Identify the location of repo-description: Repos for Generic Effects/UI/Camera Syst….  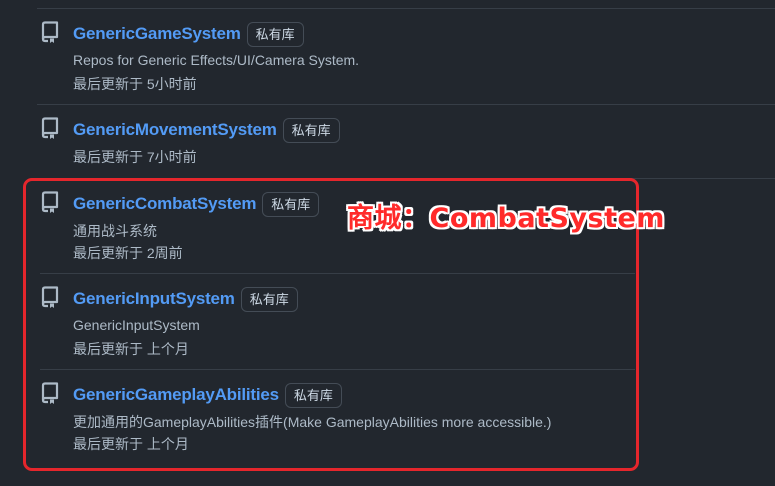
(216, 60).